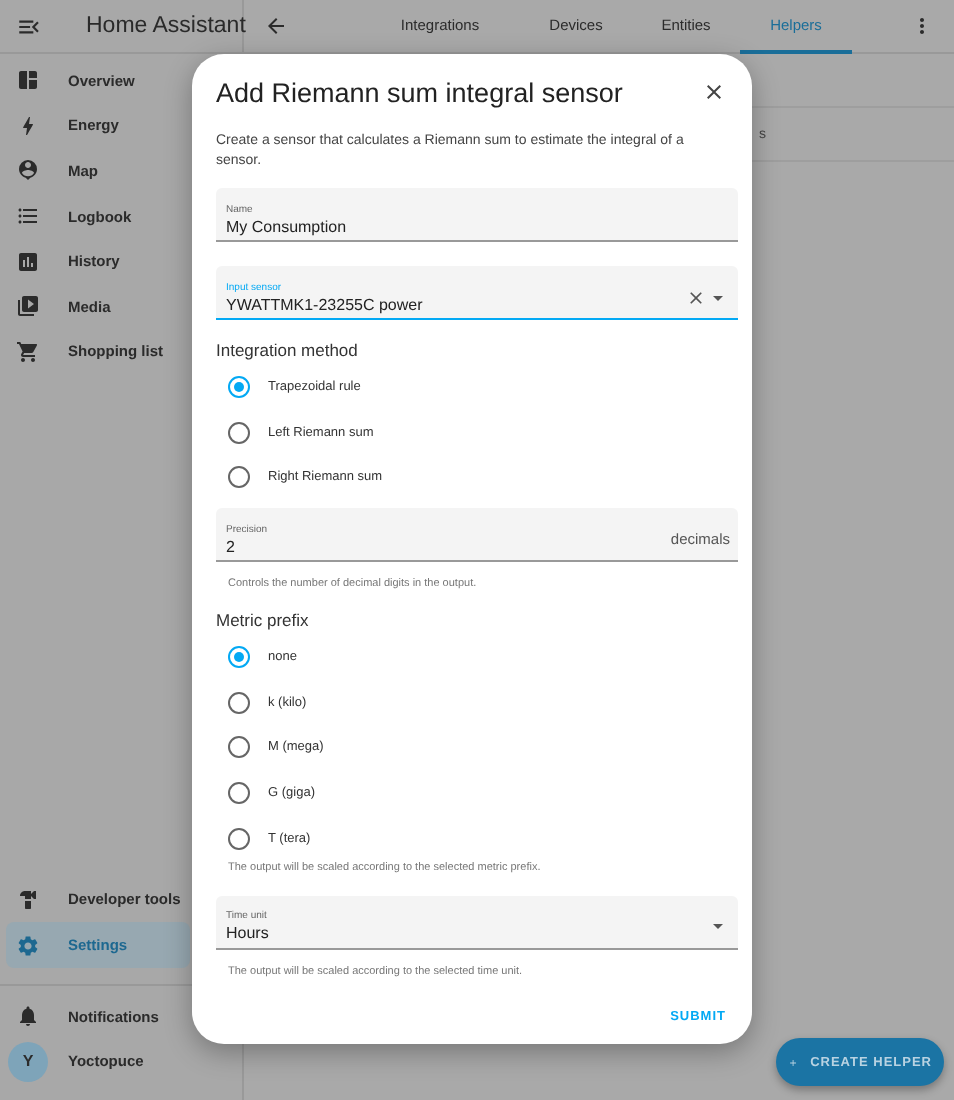 This screenshot has height=1100, width=954. Describe the element at coordinates (28, 80) in the screenshot. I see `dashboard-icon` at that location.